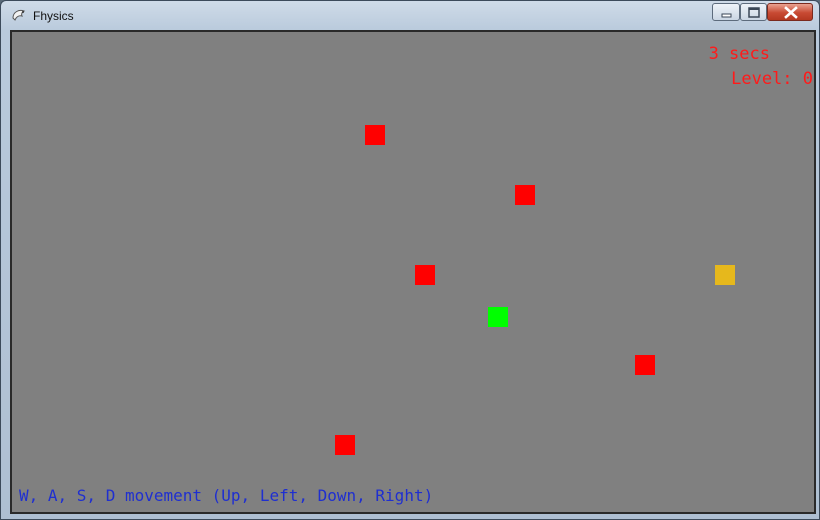 This screenshot has height=520, width=820. Describe the element at coordinates (410, 15) in the screenshot. I see `title-bar: Fhysics` at that location.